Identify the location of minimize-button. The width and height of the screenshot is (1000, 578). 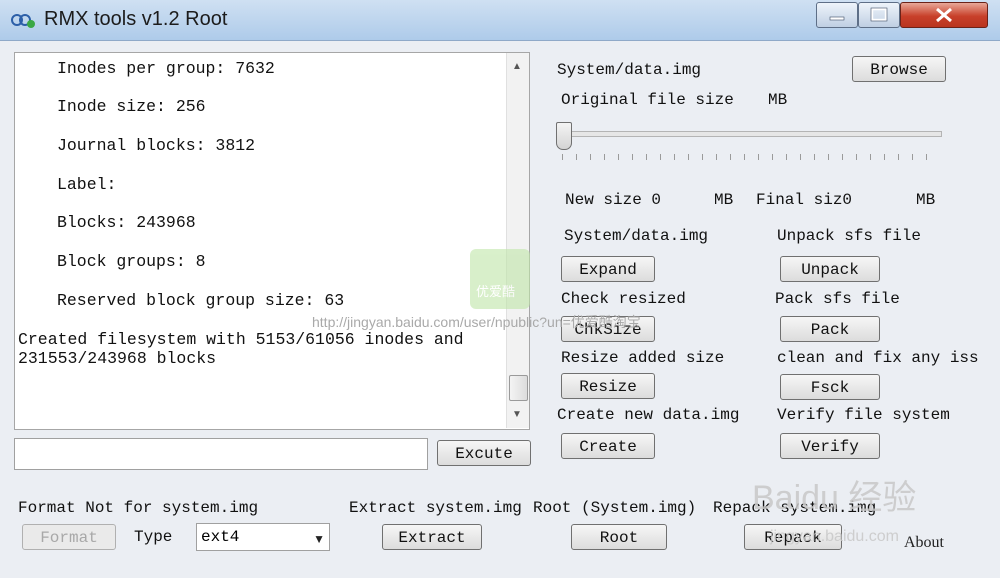
(837, 15).